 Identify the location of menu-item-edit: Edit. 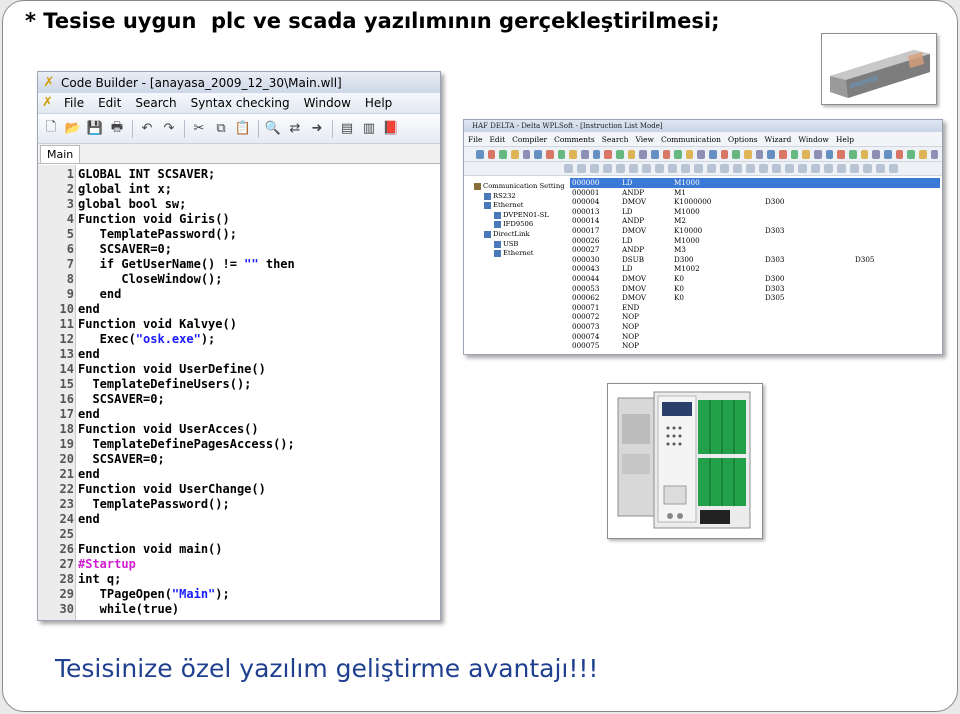
(109, 103).